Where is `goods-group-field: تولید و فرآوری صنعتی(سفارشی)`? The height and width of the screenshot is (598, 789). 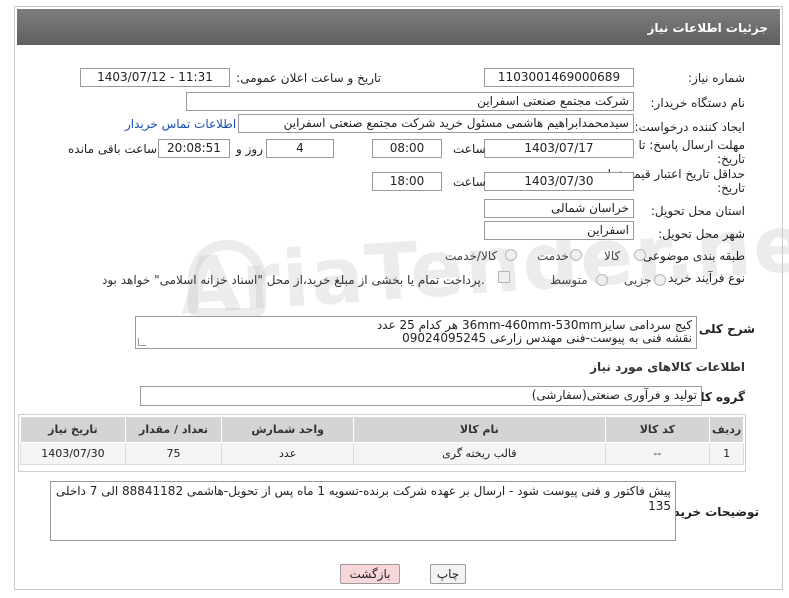
goods-group-field: تولید و فرآوری صنعتی(سفارشی) is located at coordinates (421, 396).